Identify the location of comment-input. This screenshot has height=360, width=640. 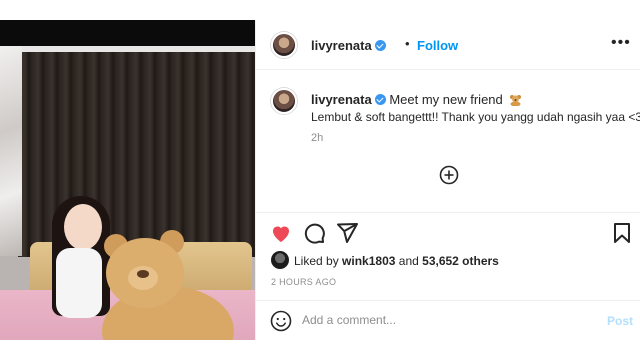
(442, 320).